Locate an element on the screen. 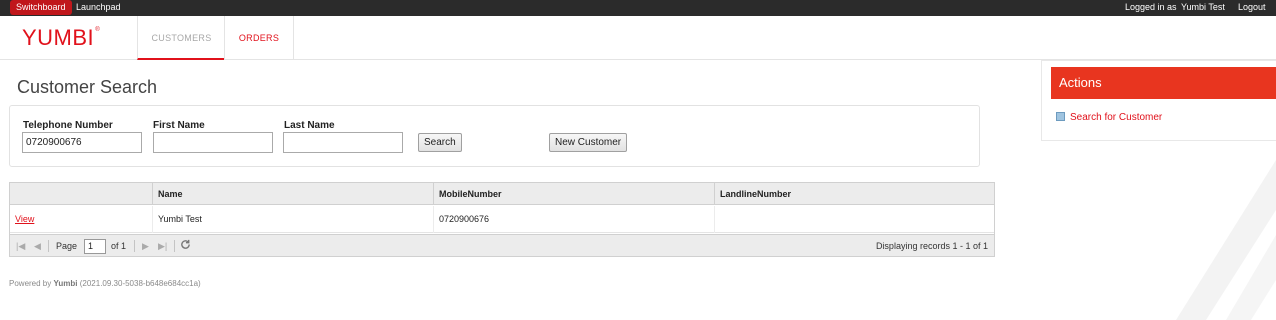 The width and height of the screenshot is (1276, 320). logout-link: Logout is located at coordinates (1252, 7).